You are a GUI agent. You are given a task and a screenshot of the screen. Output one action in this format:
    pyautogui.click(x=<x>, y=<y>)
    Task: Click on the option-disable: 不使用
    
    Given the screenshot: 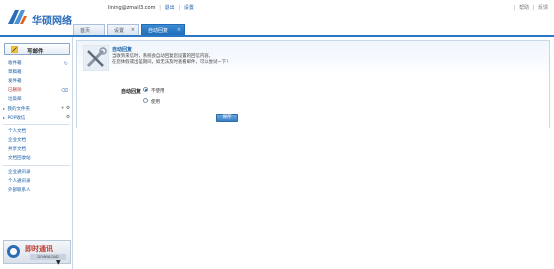 What is the action you would take?
    pyautogui.click(x=154, y=90)
    